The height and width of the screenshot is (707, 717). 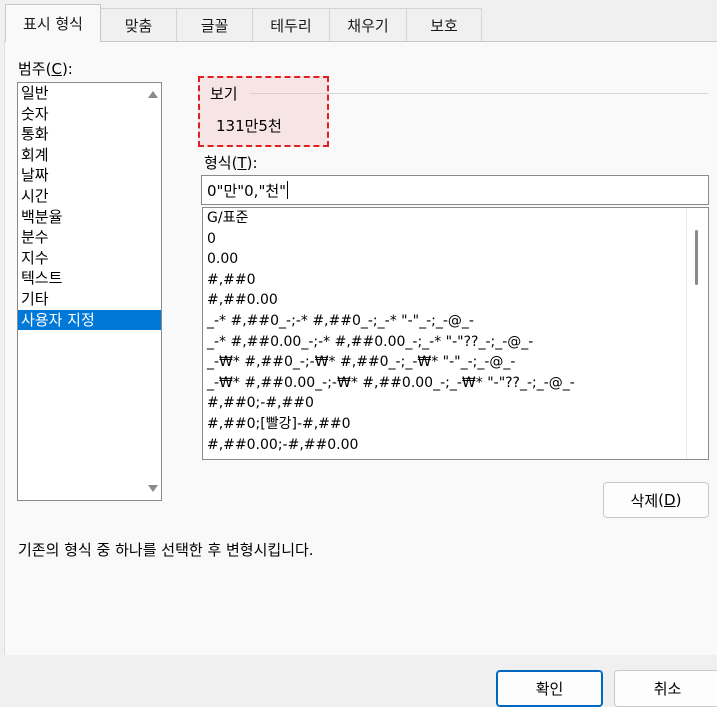 What do you see at coordinates (696, 257) in the screenshot?
I see `scrollbar-thumb` at bounding box center [696, 257].